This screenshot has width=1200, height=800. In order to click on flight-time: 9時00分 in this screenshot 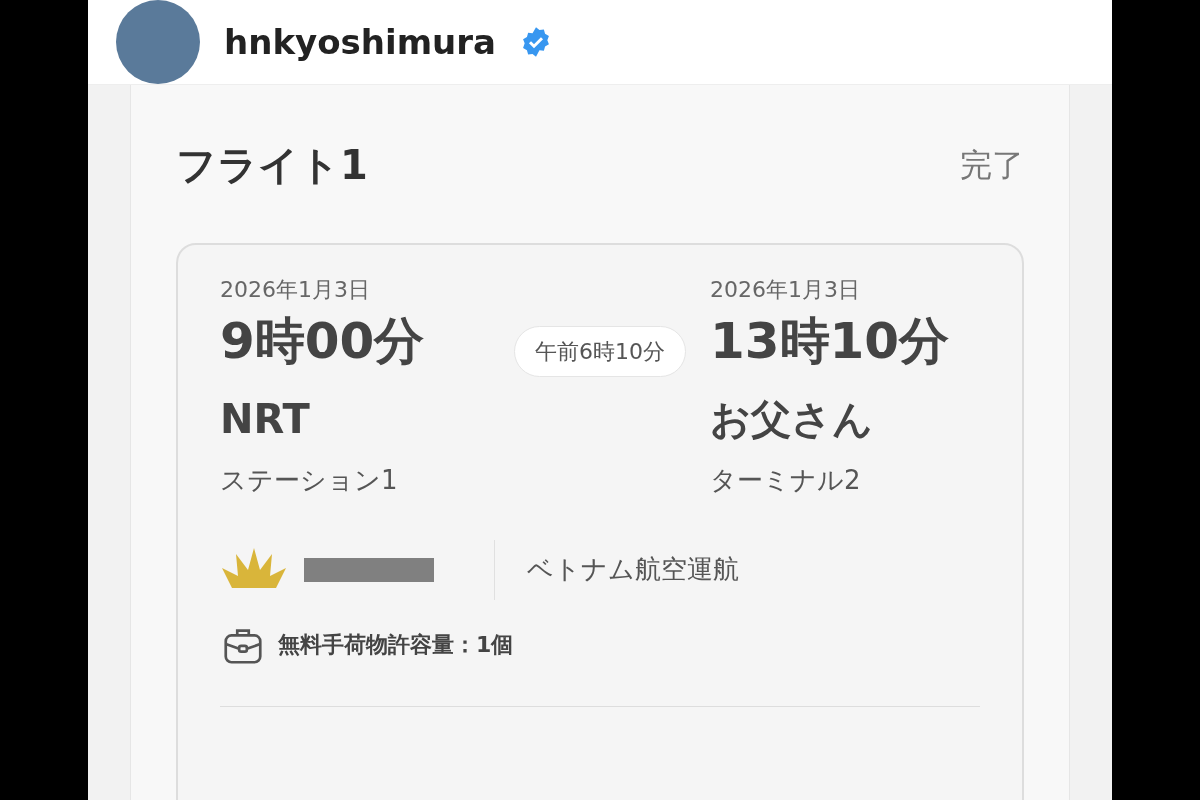, I will do `click(323, 341)`.